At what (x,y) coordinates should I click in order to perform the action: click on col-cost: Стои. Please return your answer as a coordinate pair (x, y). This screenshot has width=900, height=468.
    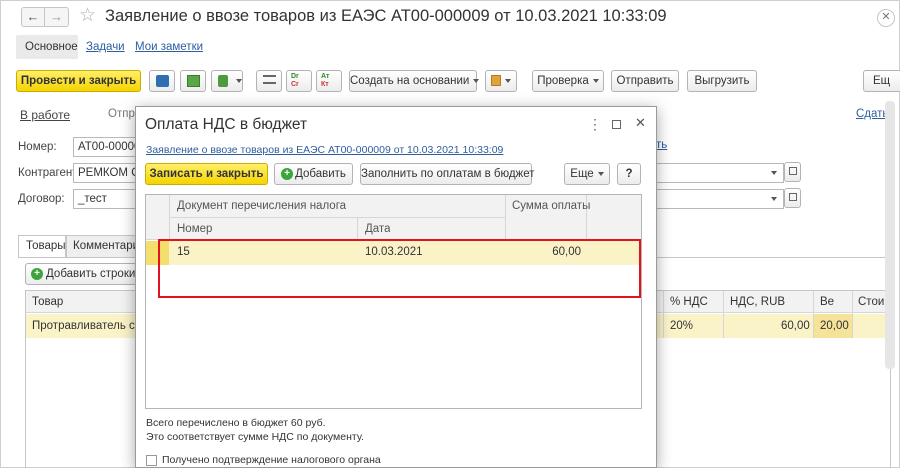
    Looking at the image, I should click on (871, 302).